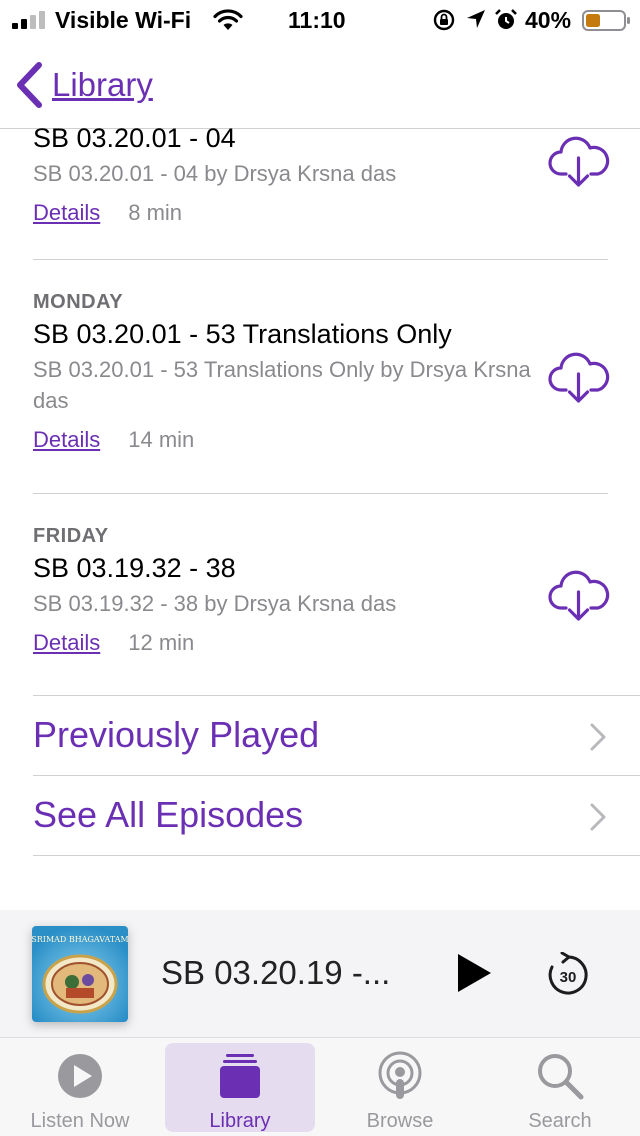  I want to click on library-stack-icon, so click(240, 1076).